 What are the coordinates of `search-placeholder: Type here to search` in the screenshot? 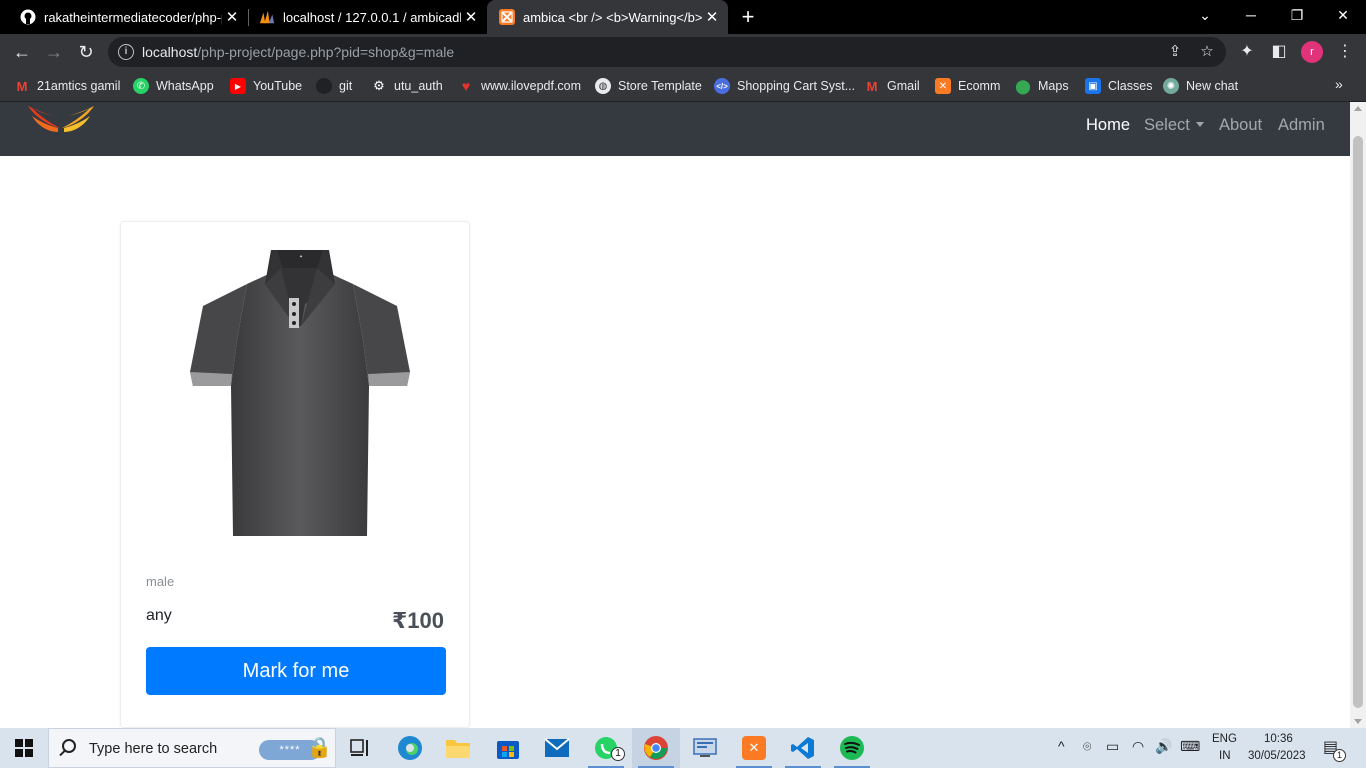 It's located at (153, 749).